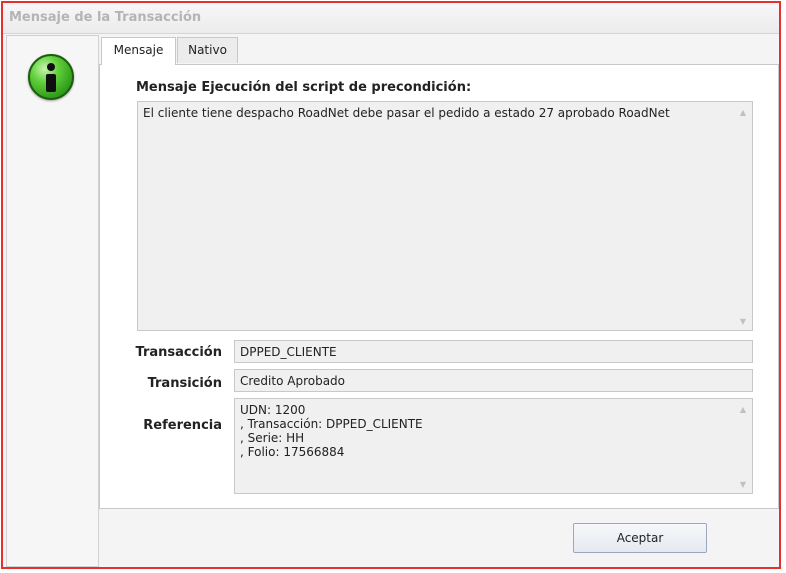 Image resolution: width=786 pixels, height=573 pixels. I want to click on tab-nativo: Nativo, so click(207, 50).